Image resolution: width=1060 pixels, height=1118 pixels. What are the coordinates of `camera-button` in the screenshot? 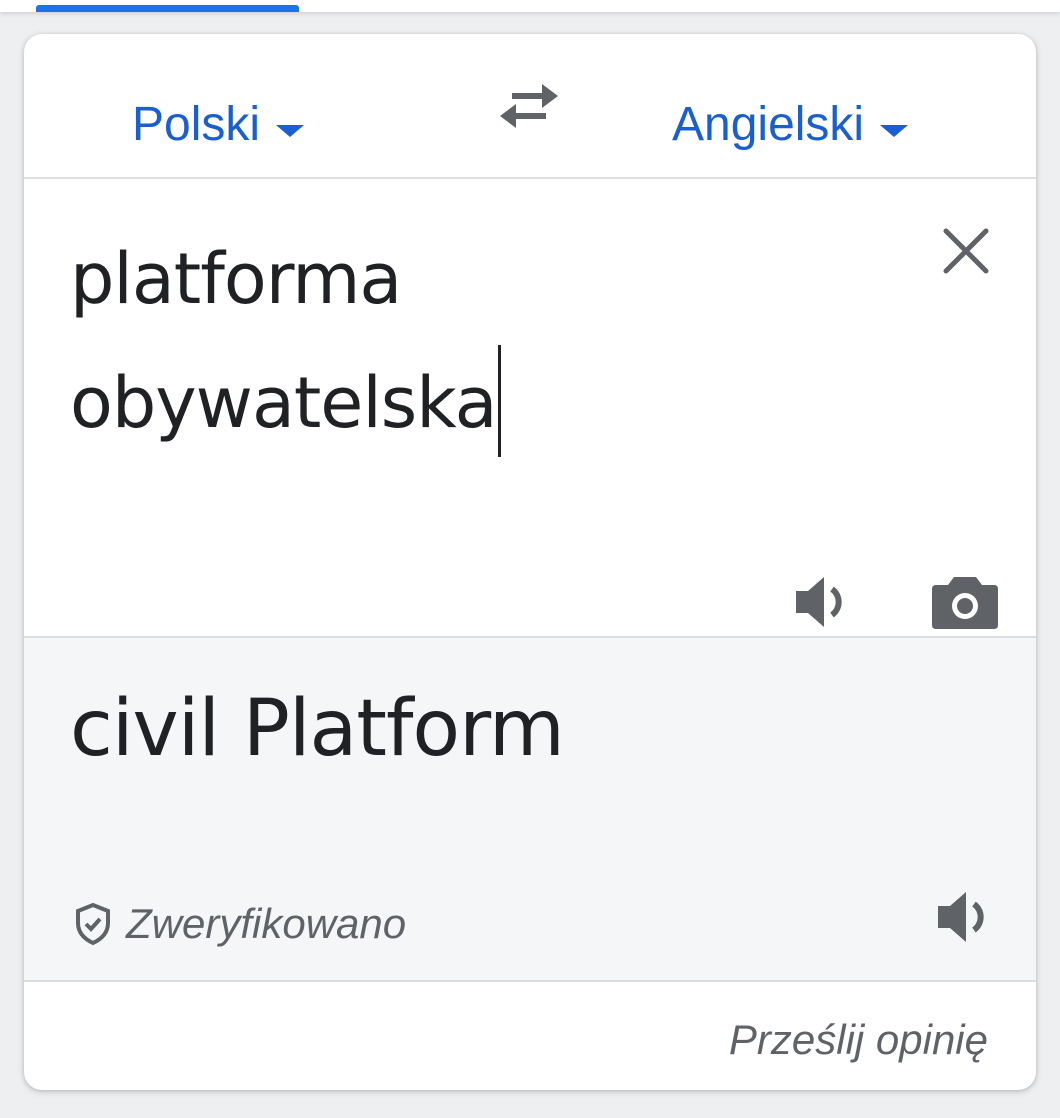 It's located at (965, 600).